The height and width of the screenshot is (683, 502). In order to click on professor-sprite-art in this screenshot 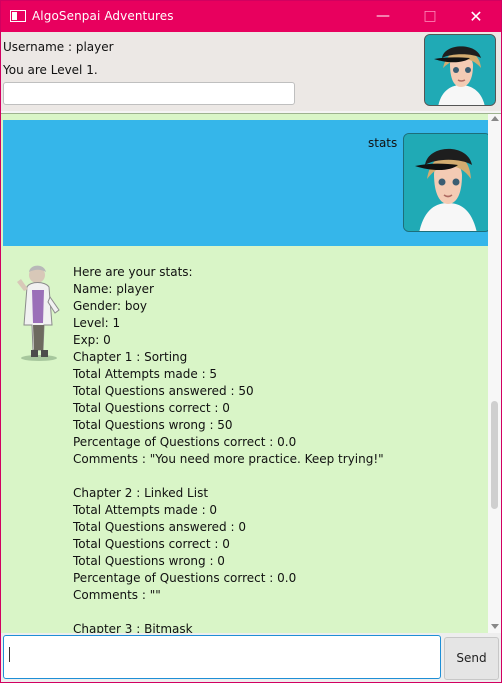, I will do `click(38, 313)`.